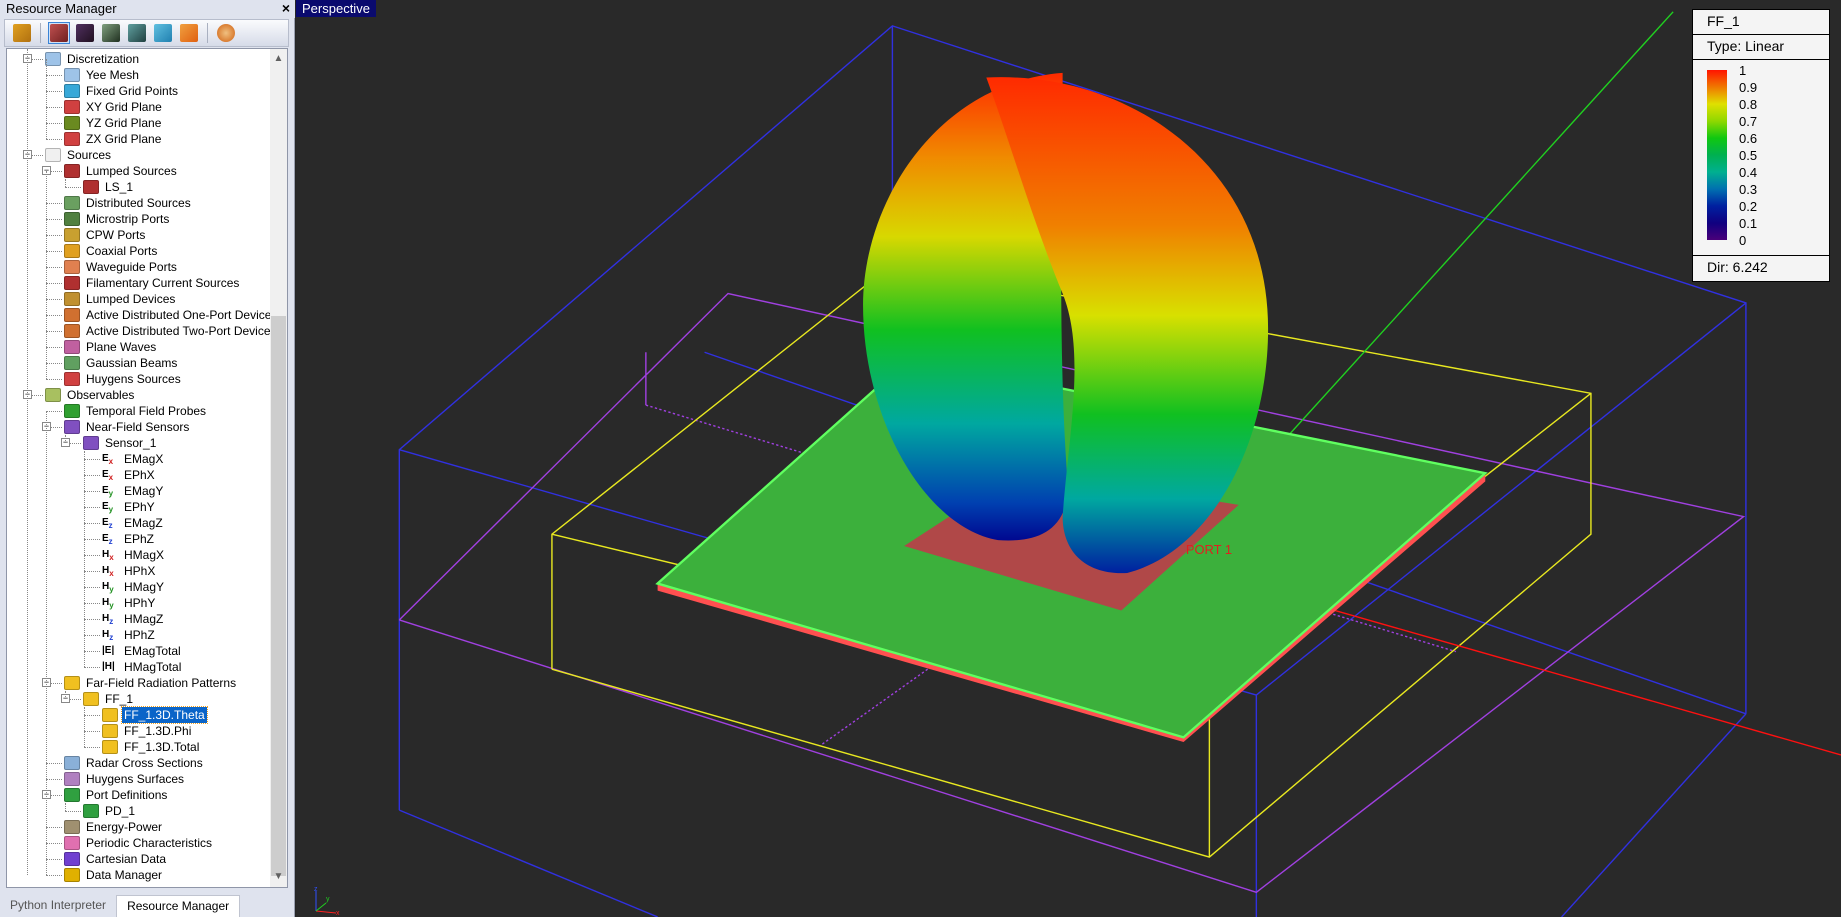 The image size is (1841, 917). I want to click on tree-item-label: Microstrip Ports, so click(128, 219).